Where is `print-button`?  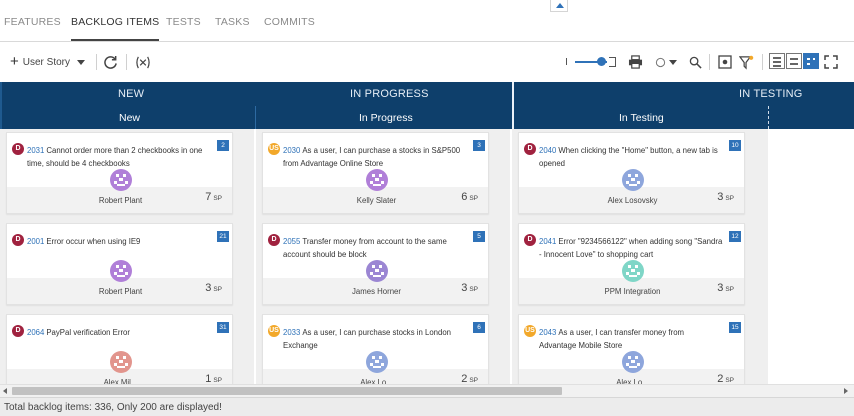 print-button is located at coordinates (635, 62).